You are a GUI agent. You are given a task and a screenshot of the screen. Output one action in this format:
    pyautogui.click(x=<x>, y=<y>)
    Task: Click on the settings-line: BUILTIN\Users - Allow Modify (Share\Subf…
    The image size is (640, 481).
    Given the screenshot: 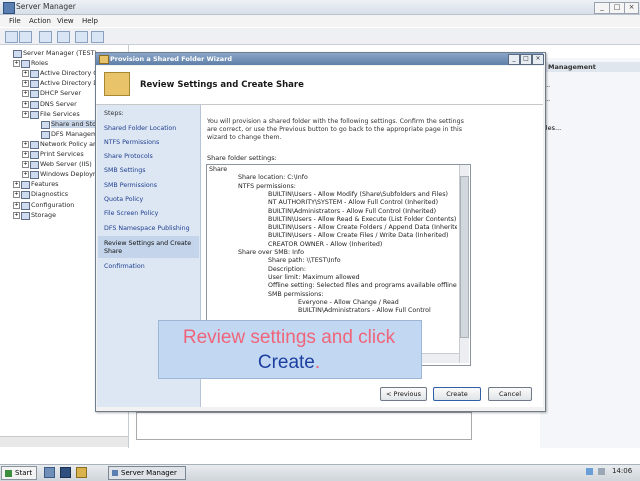 What is the action you would take?
    pyautogui.click(x=358, y=194)
    